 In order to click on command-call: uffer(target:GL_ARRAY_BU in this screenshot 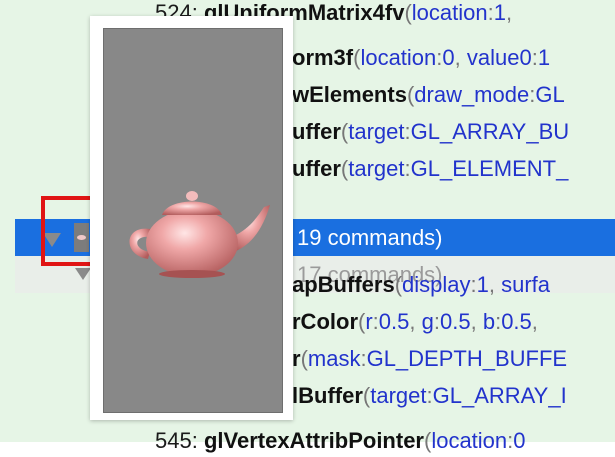, I will do `click(431, 131)`.